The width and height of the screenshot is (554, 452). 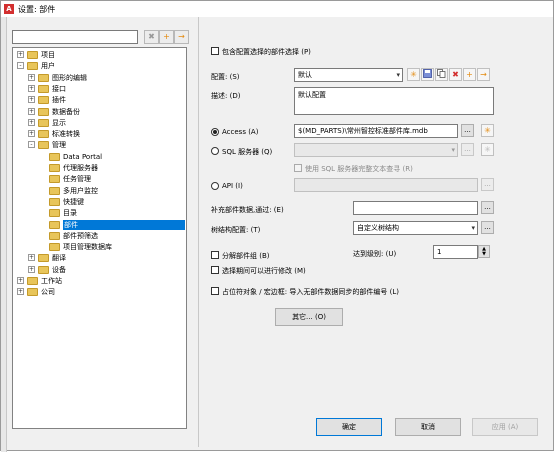 What do you see at coordinates (469, 74) in the screenshot?
I see `import-config-icon: +` at bounding box center [469, 74].